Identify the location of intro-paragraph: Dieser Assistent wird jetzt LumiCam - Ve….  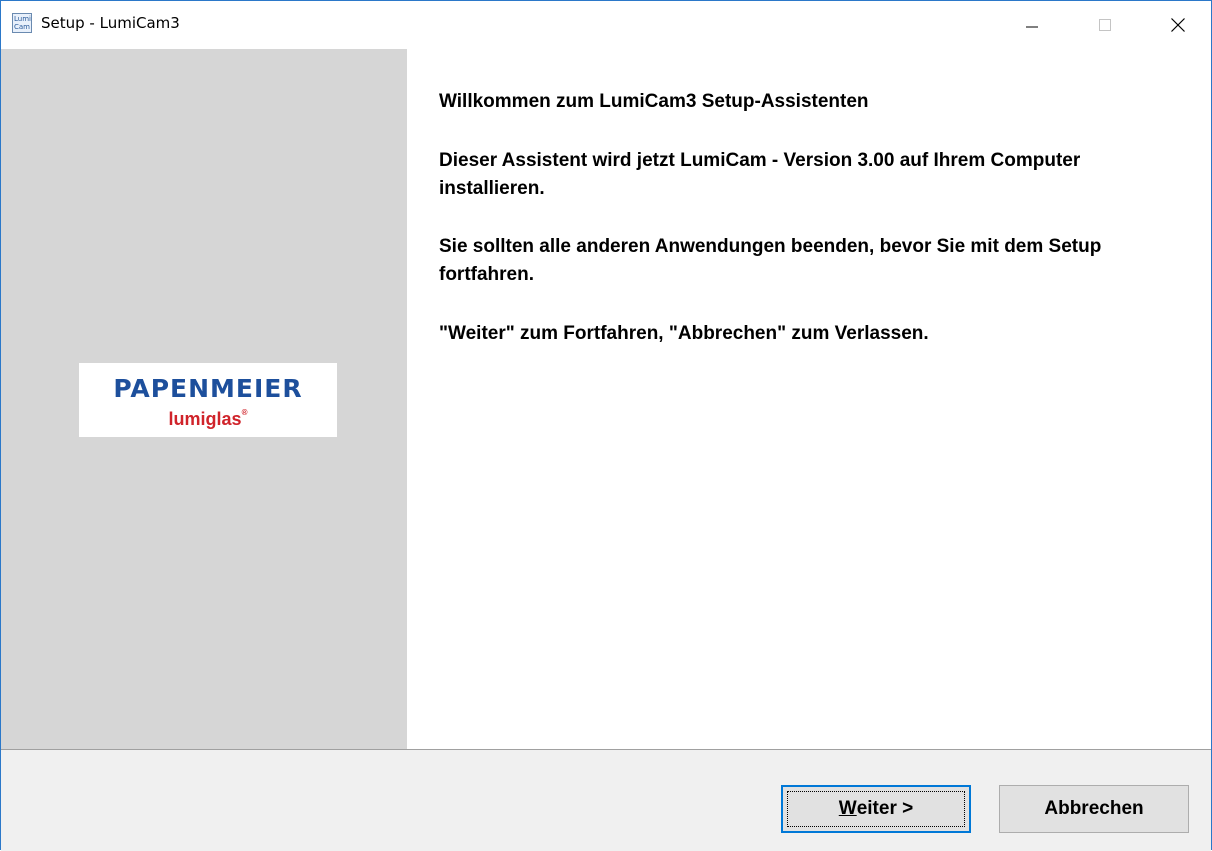
(760, 174).